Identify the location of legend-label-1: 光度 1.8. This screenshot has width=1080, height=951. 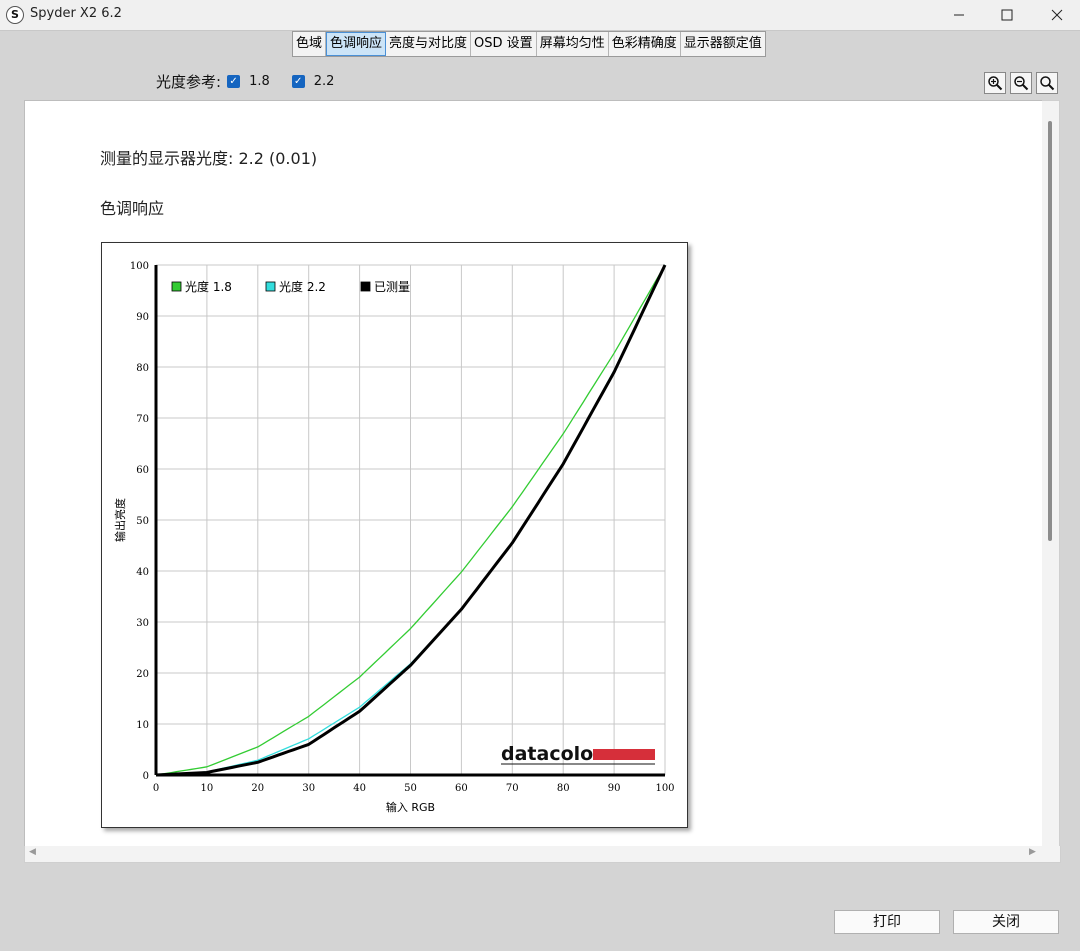
(208, 286).